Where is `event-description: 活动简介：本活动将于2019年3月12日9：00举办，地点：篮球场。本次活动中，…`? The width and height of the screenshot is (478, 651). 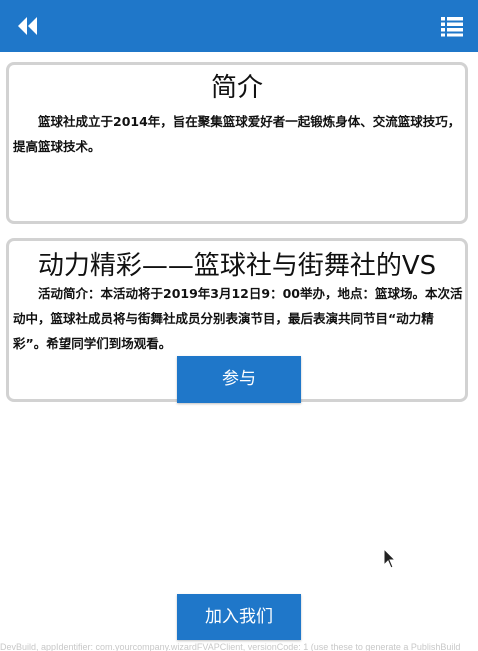
event-description: 活动简介：本活动将于2019年3月12日9：00举办，地点：篮球场。本次活动中，… is located at coordinates (238, 318).